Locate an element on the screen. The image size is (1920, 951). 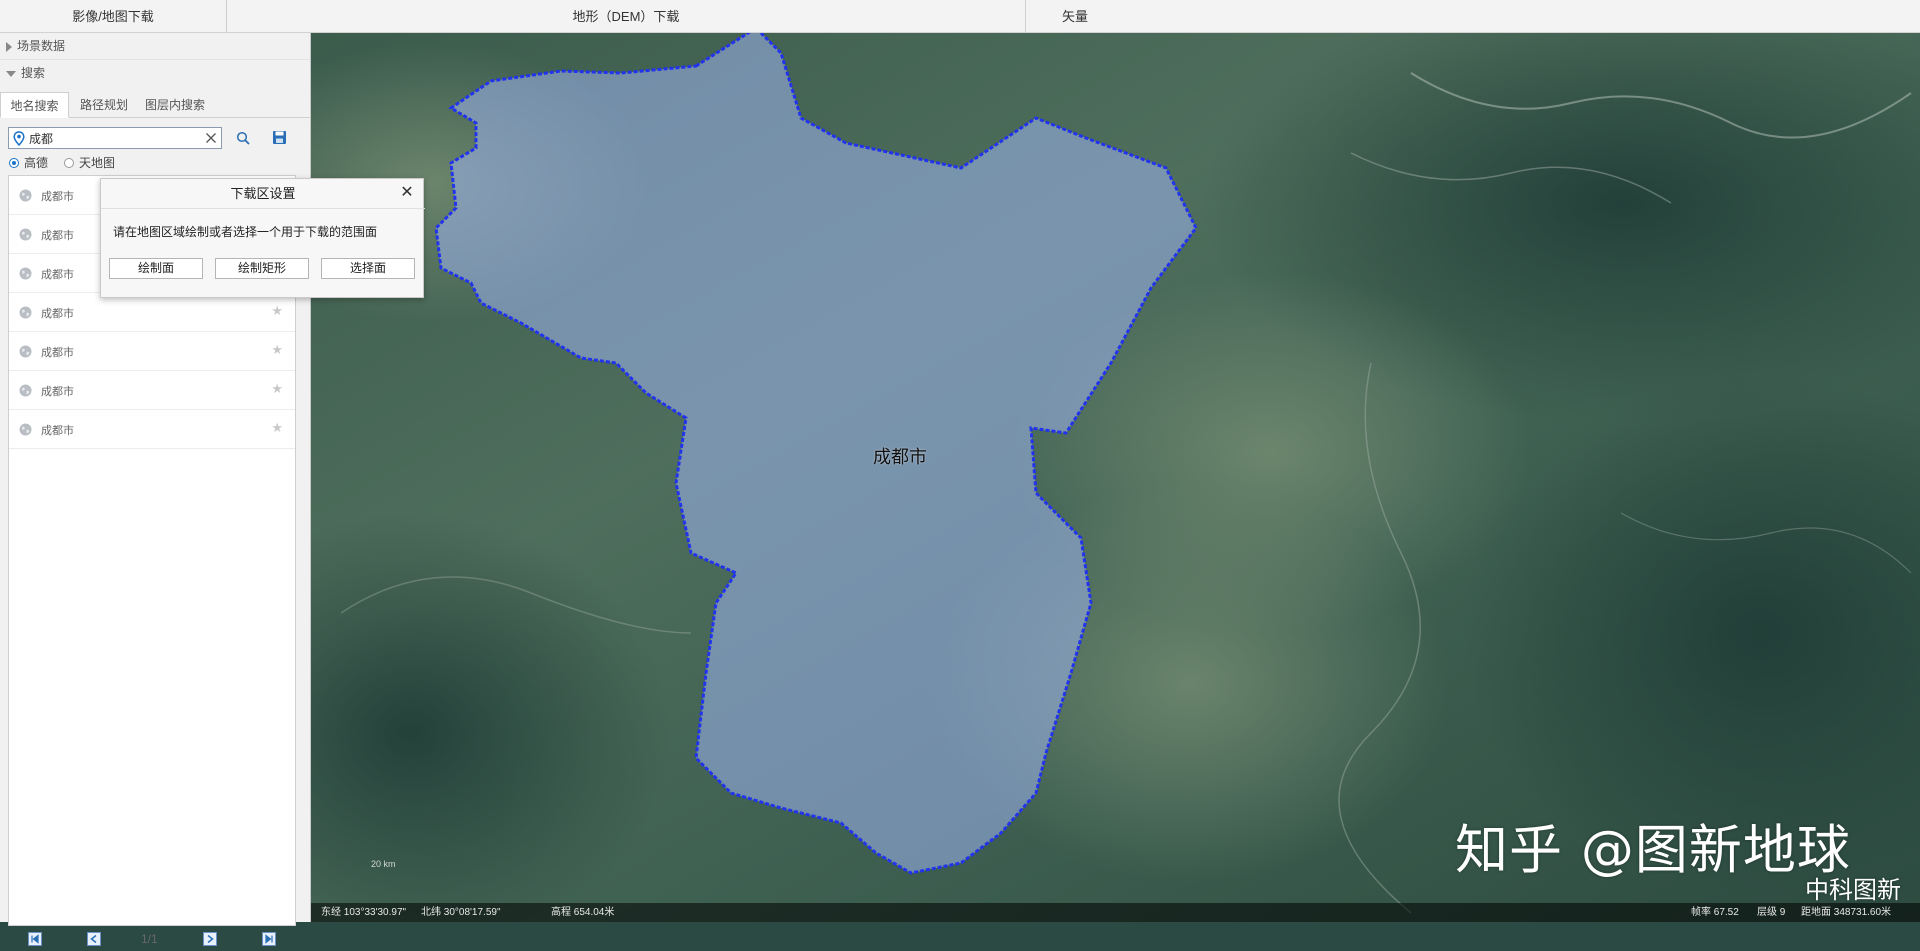
search-icon is located at coordinates (243, 138).